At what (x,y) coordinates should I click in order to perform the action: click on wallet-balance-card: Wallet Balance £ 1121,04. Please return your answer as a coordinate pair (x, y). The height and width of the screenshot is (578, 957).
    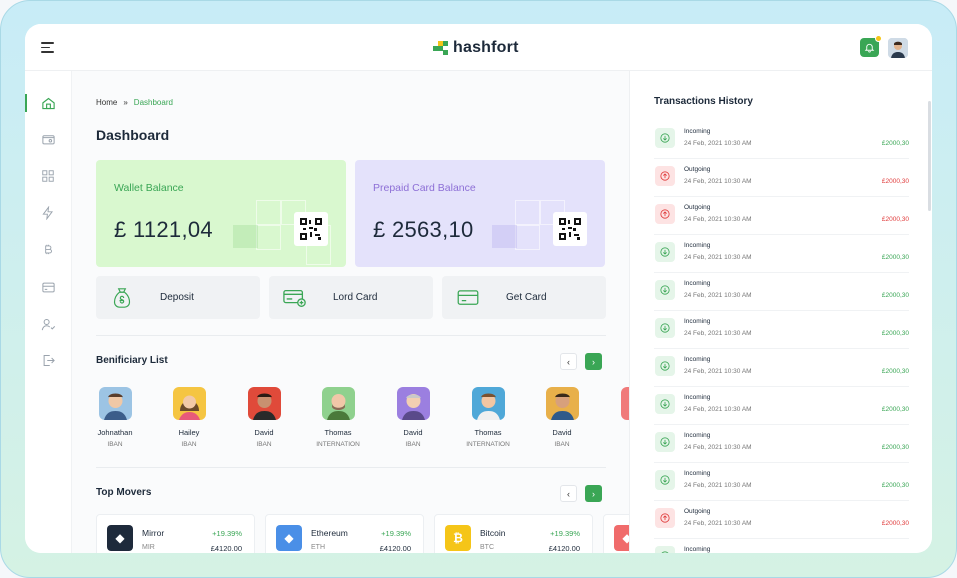
    Looking at the image, I should click on (221, 213).